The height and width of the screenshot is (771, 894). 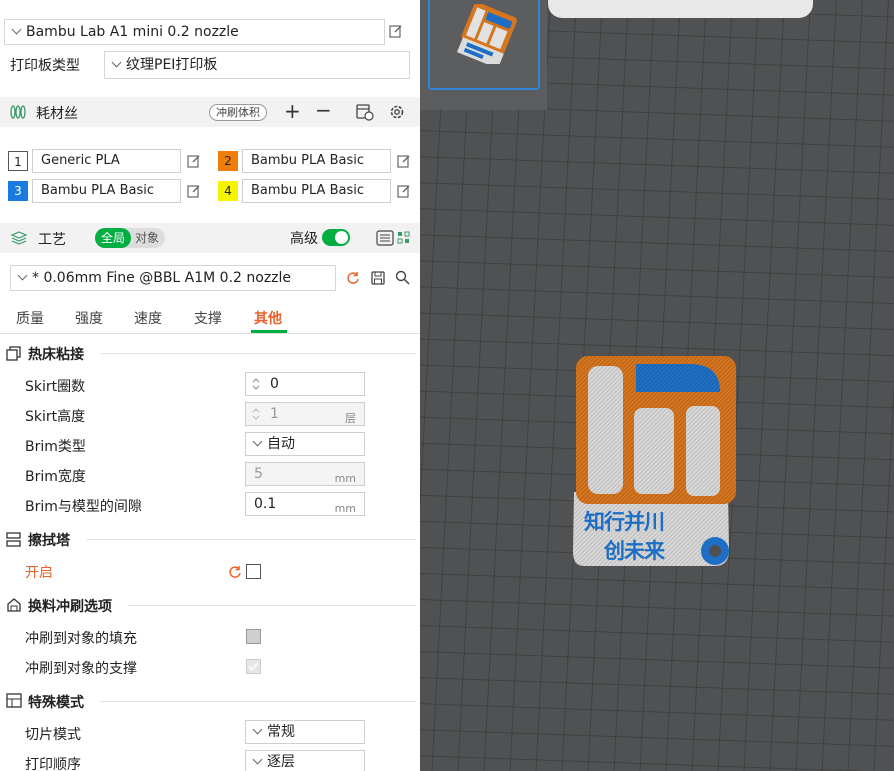 I want to click on printer-name: Bambu Lab A1 mini 0.2 nozzle, so click(x=132, y=32).